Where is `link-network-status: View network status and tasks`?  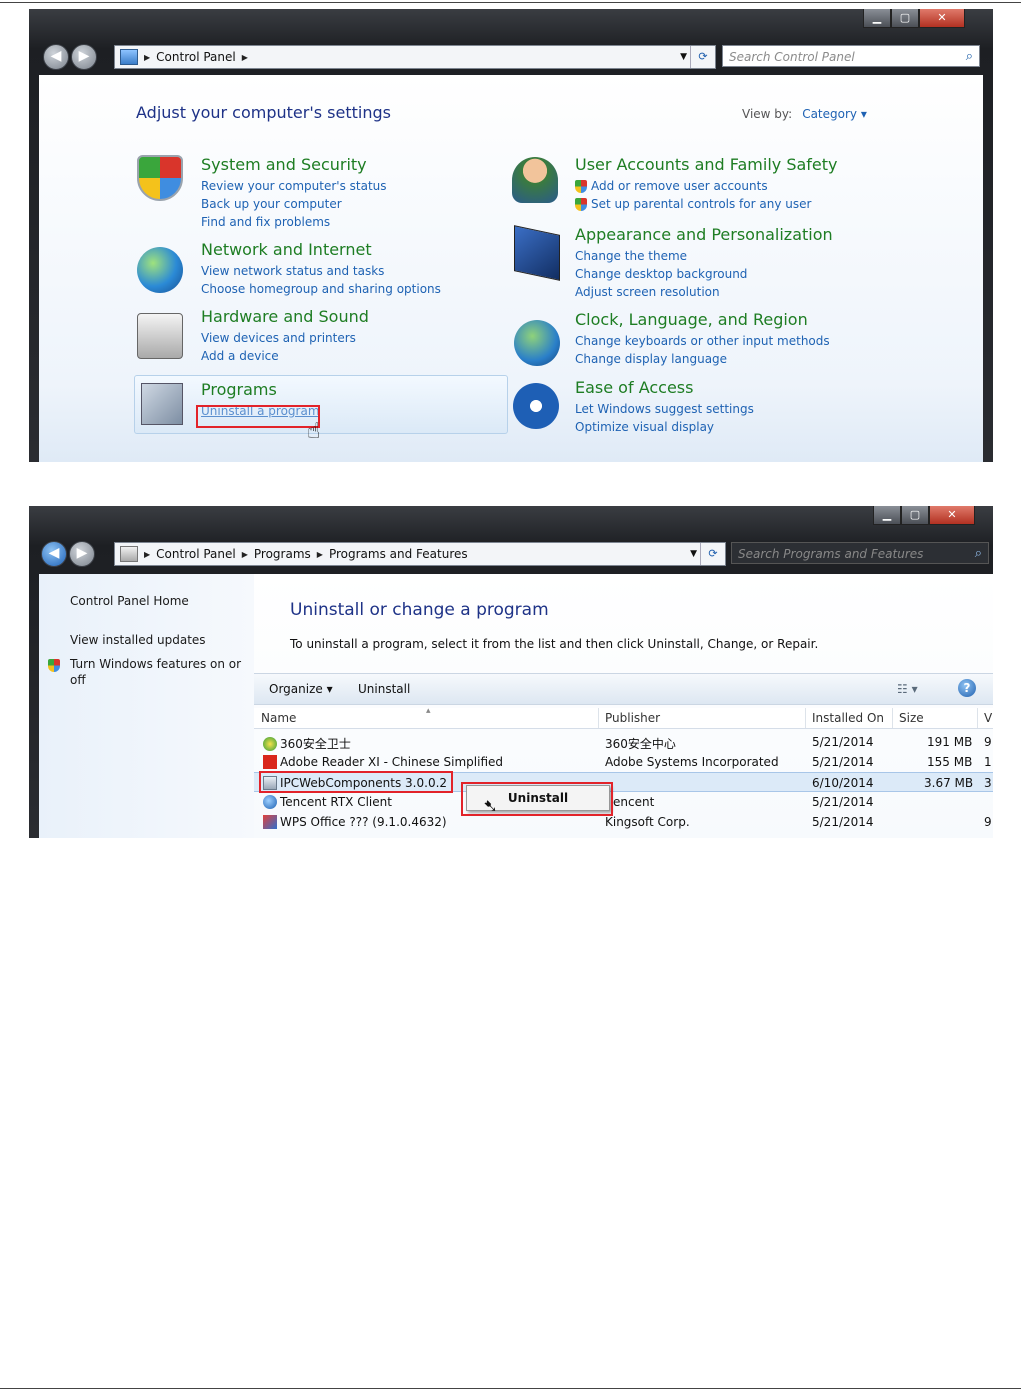
link-network-status: View network status and tasks is located at coordinates (321, 271).